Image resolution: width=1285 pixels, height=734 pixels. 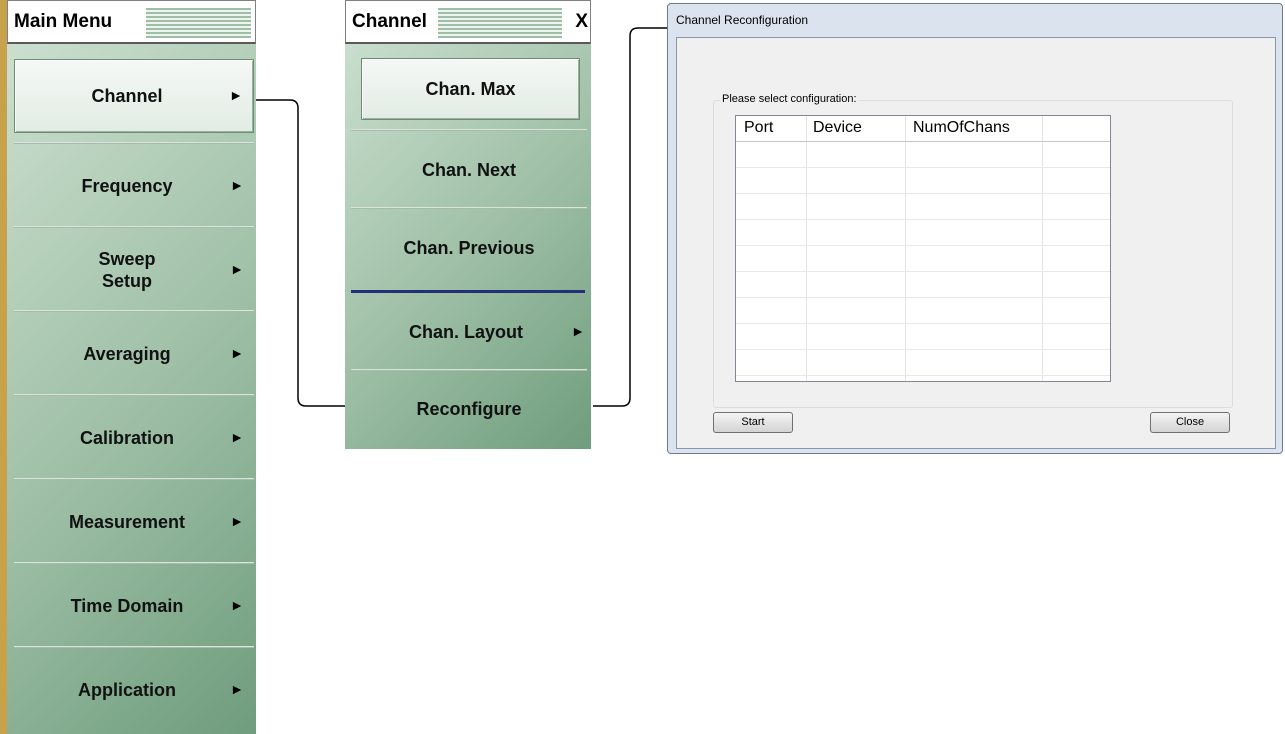 What do you see at coordinates (837, 128) in the screenshot?
I see `column-header-device: Device` at bounding box center [837, 128].